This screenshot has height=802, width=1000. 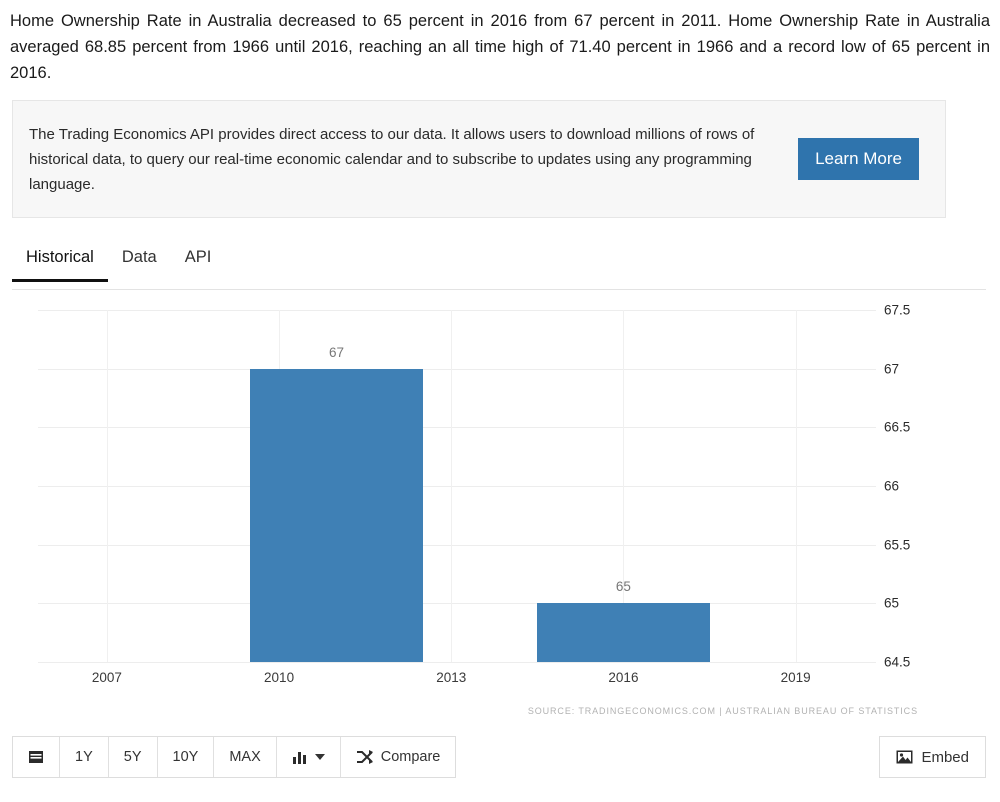 What do you see at coordinates (897, 662) in the screenshot?
I see `y-axis-tick-label: 64.5` at bounding box center [897, 662].